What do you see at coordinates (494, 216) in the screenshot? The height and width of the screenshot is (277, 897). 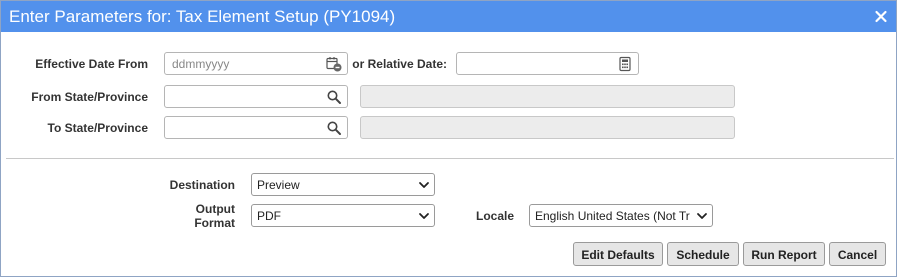 I see `locale-label: Locale` at bounding box center [494, 216].